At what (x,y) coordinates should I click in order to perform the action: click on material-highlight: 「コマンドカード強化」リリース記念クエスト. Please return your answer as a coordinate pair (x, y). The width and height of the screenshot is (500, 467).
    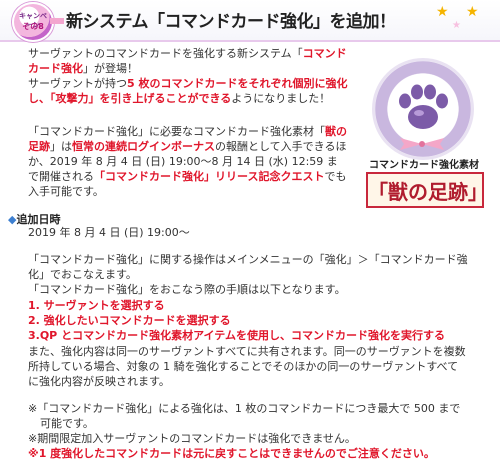
    Looking at the image, I should click on (209, 176).